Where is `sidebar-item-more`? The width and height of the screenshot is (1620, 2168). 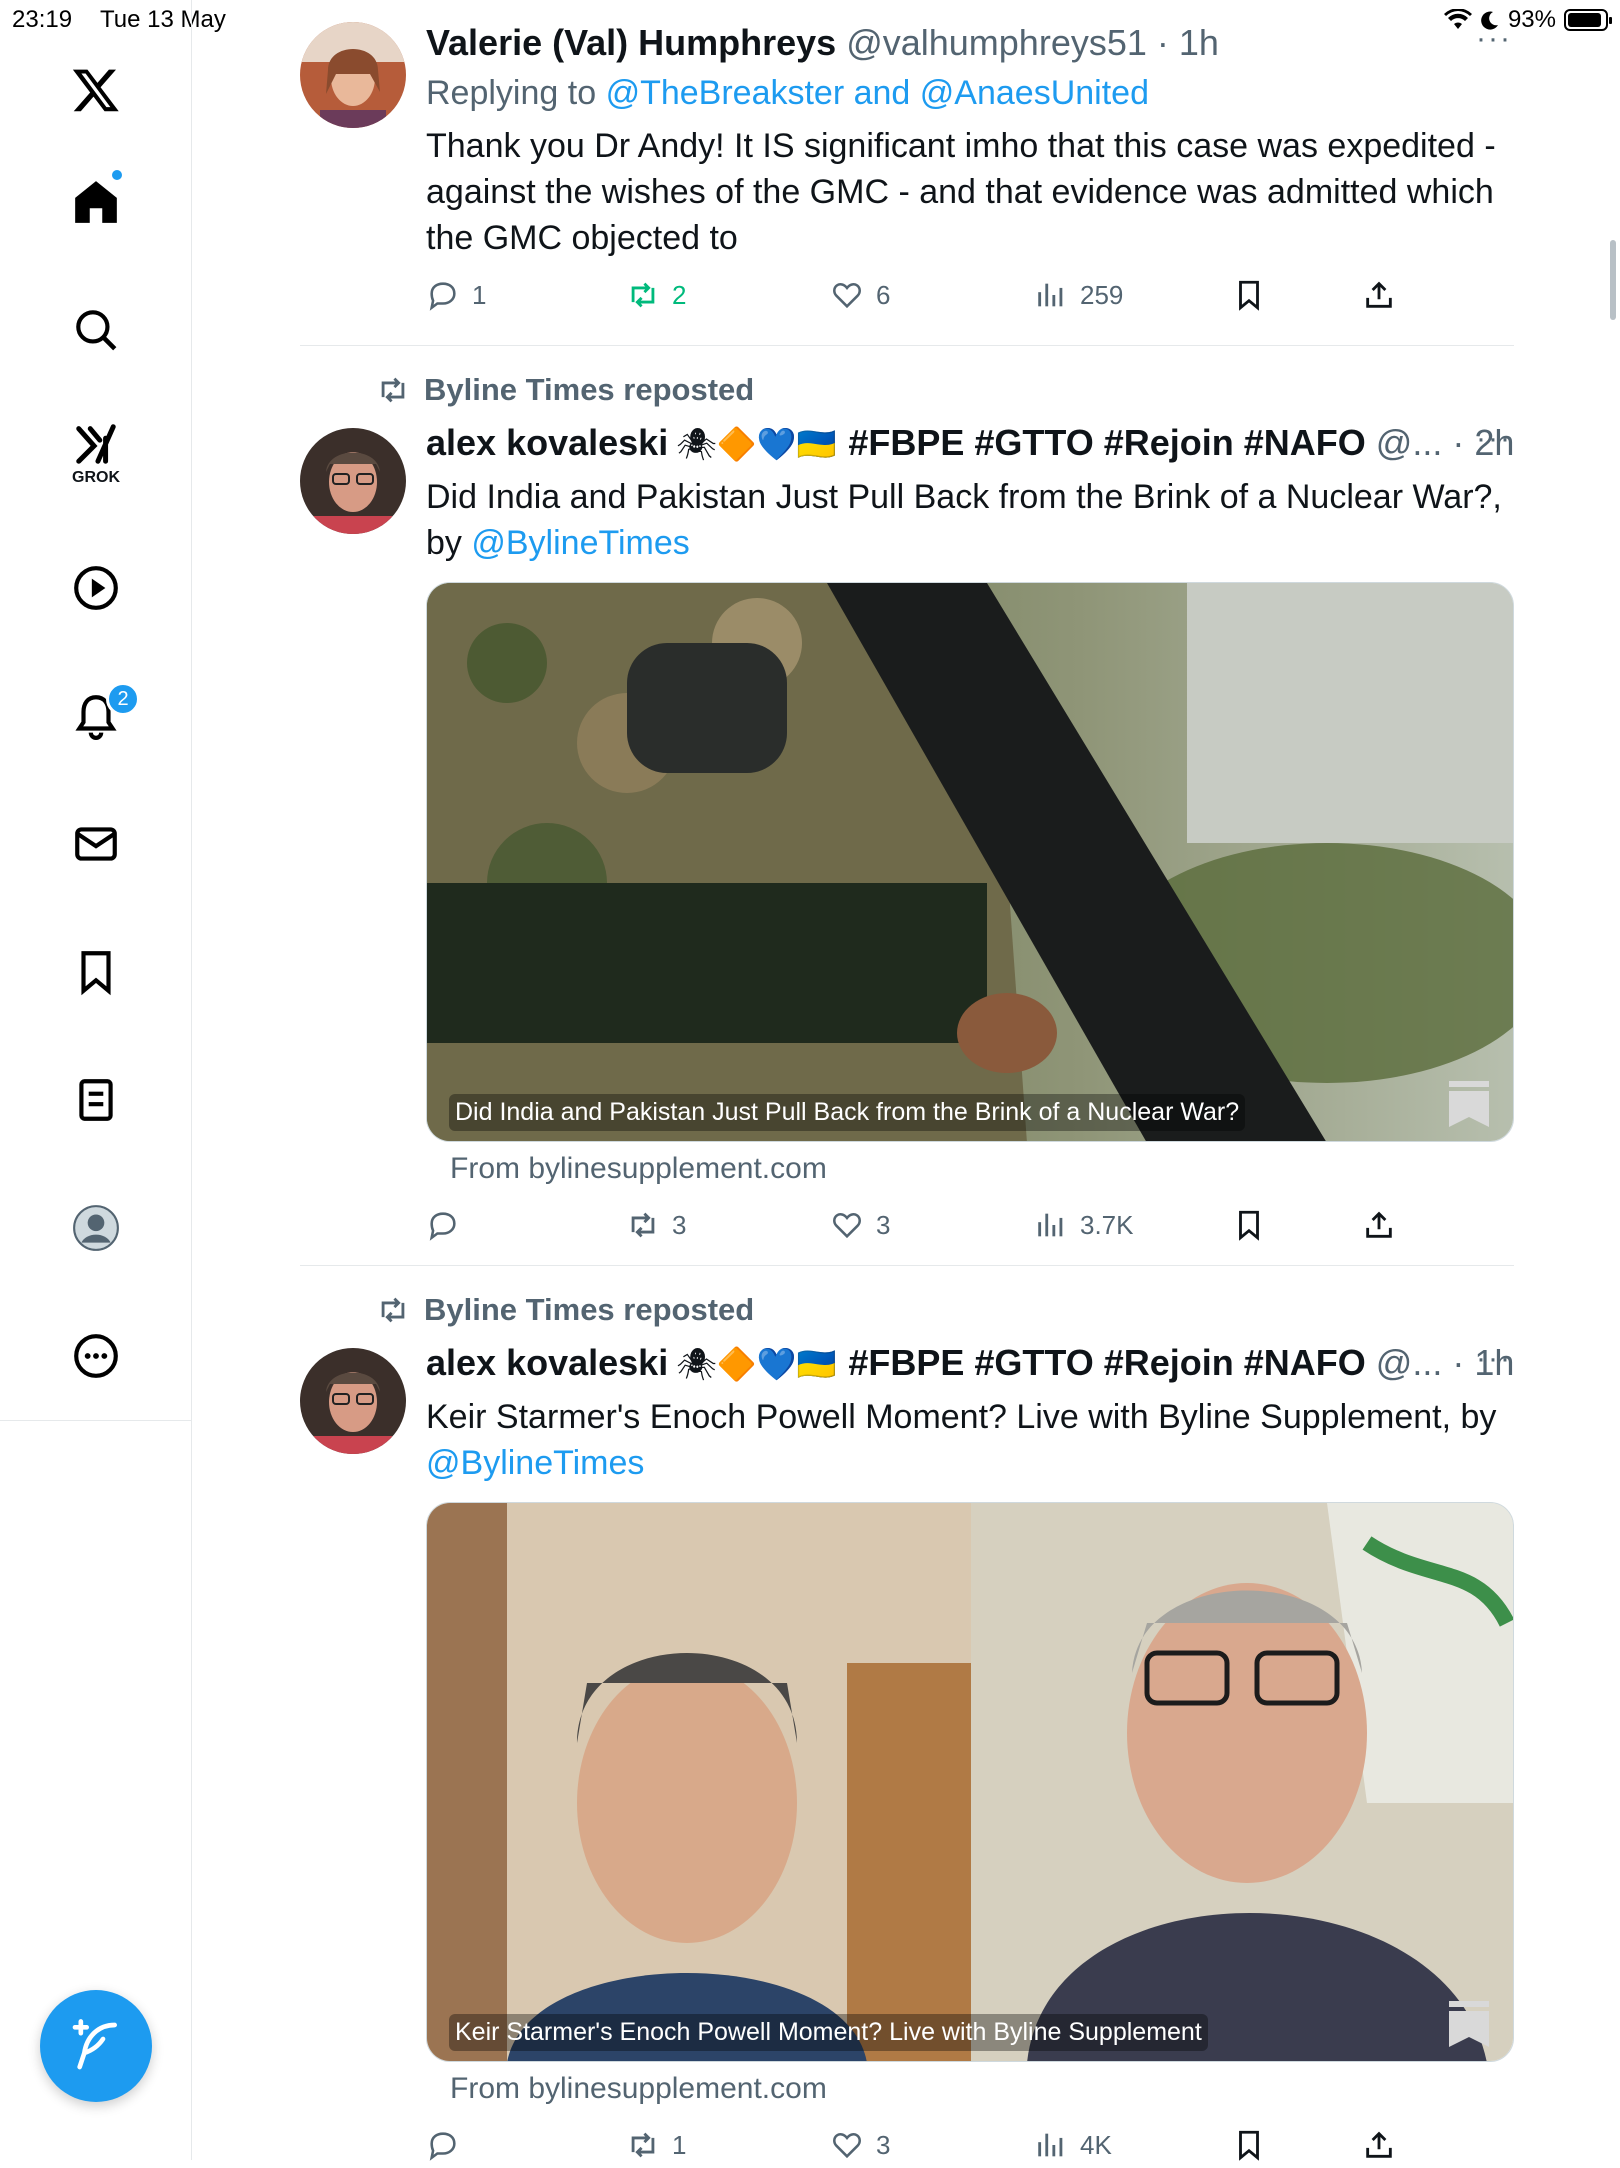
sidebar-item-more is located at coordinates (96, 1356).